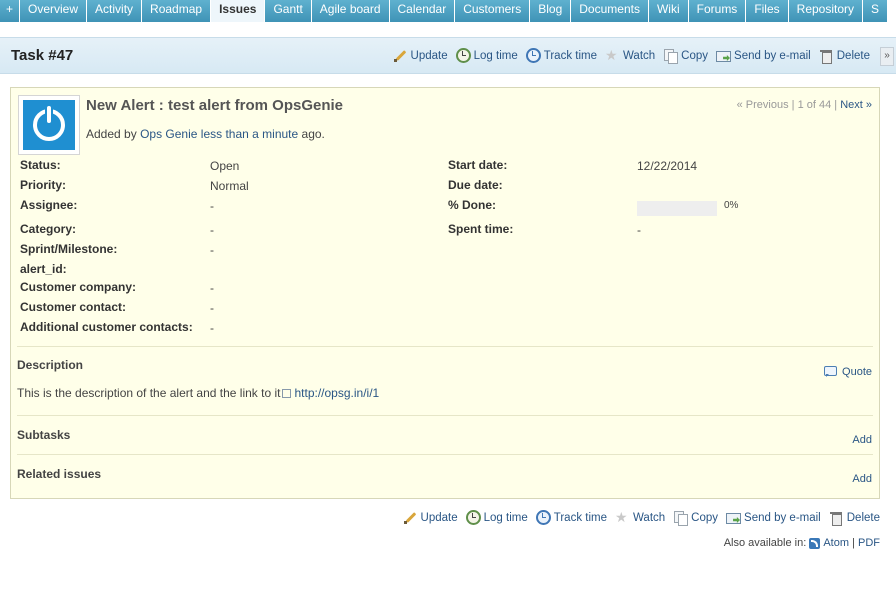  What do you see at coordinates (42, 55) in the screenshot?
I see `page-title: Task #47` at bounding box center [42, 55].